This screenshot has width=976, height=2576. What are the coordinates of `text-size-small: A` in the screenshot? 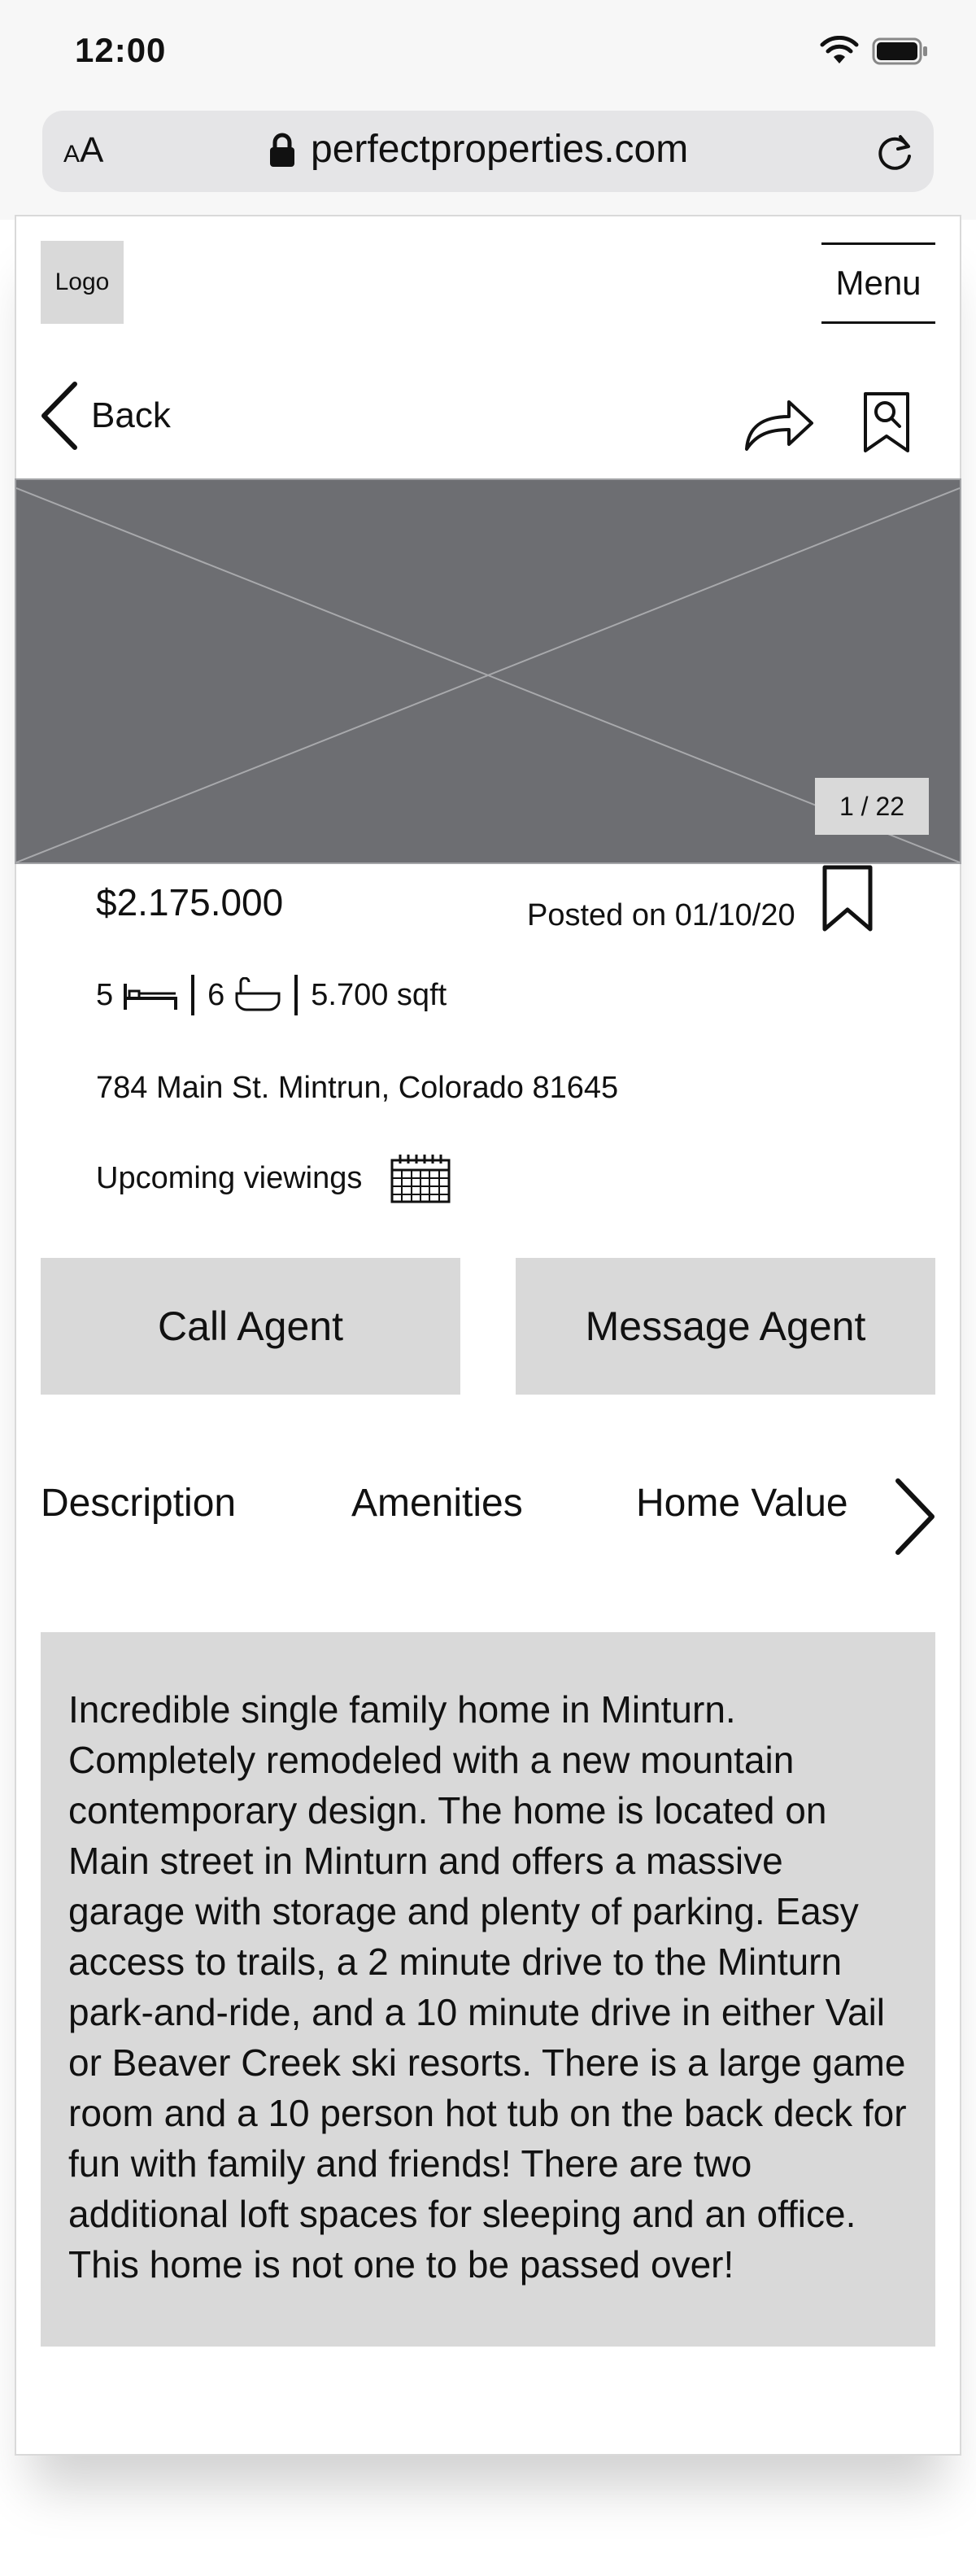 It's located at (72, 154).